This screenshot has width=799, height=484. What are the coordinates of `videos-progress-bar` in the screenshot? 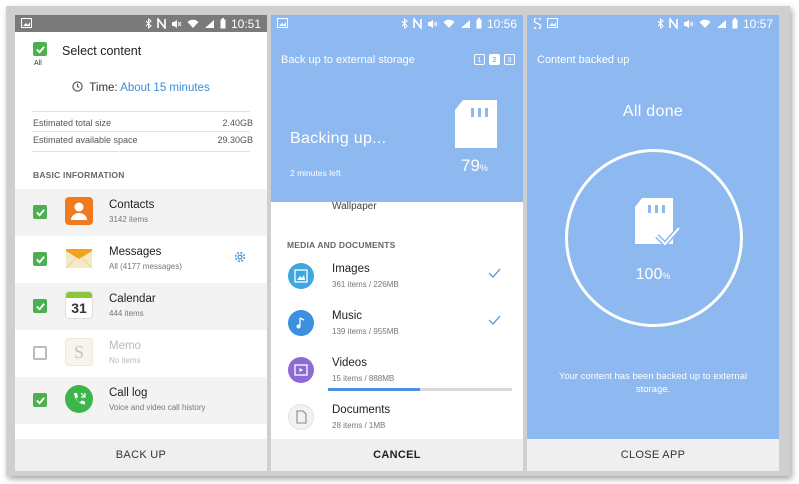 It's located at (420, 389).